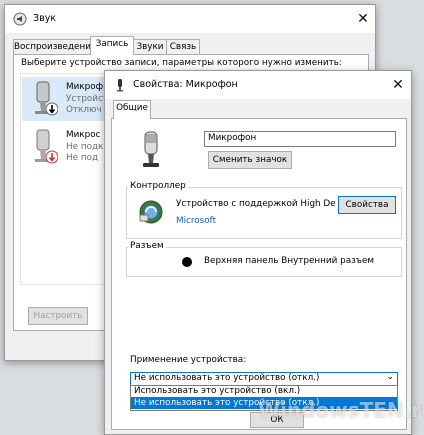 This screenshot has width=424, height=435. What do you see at coordinates (150, 47) in the screenshot?
I see `tab-sounds: Звуки` at bounding box center [150, 47].